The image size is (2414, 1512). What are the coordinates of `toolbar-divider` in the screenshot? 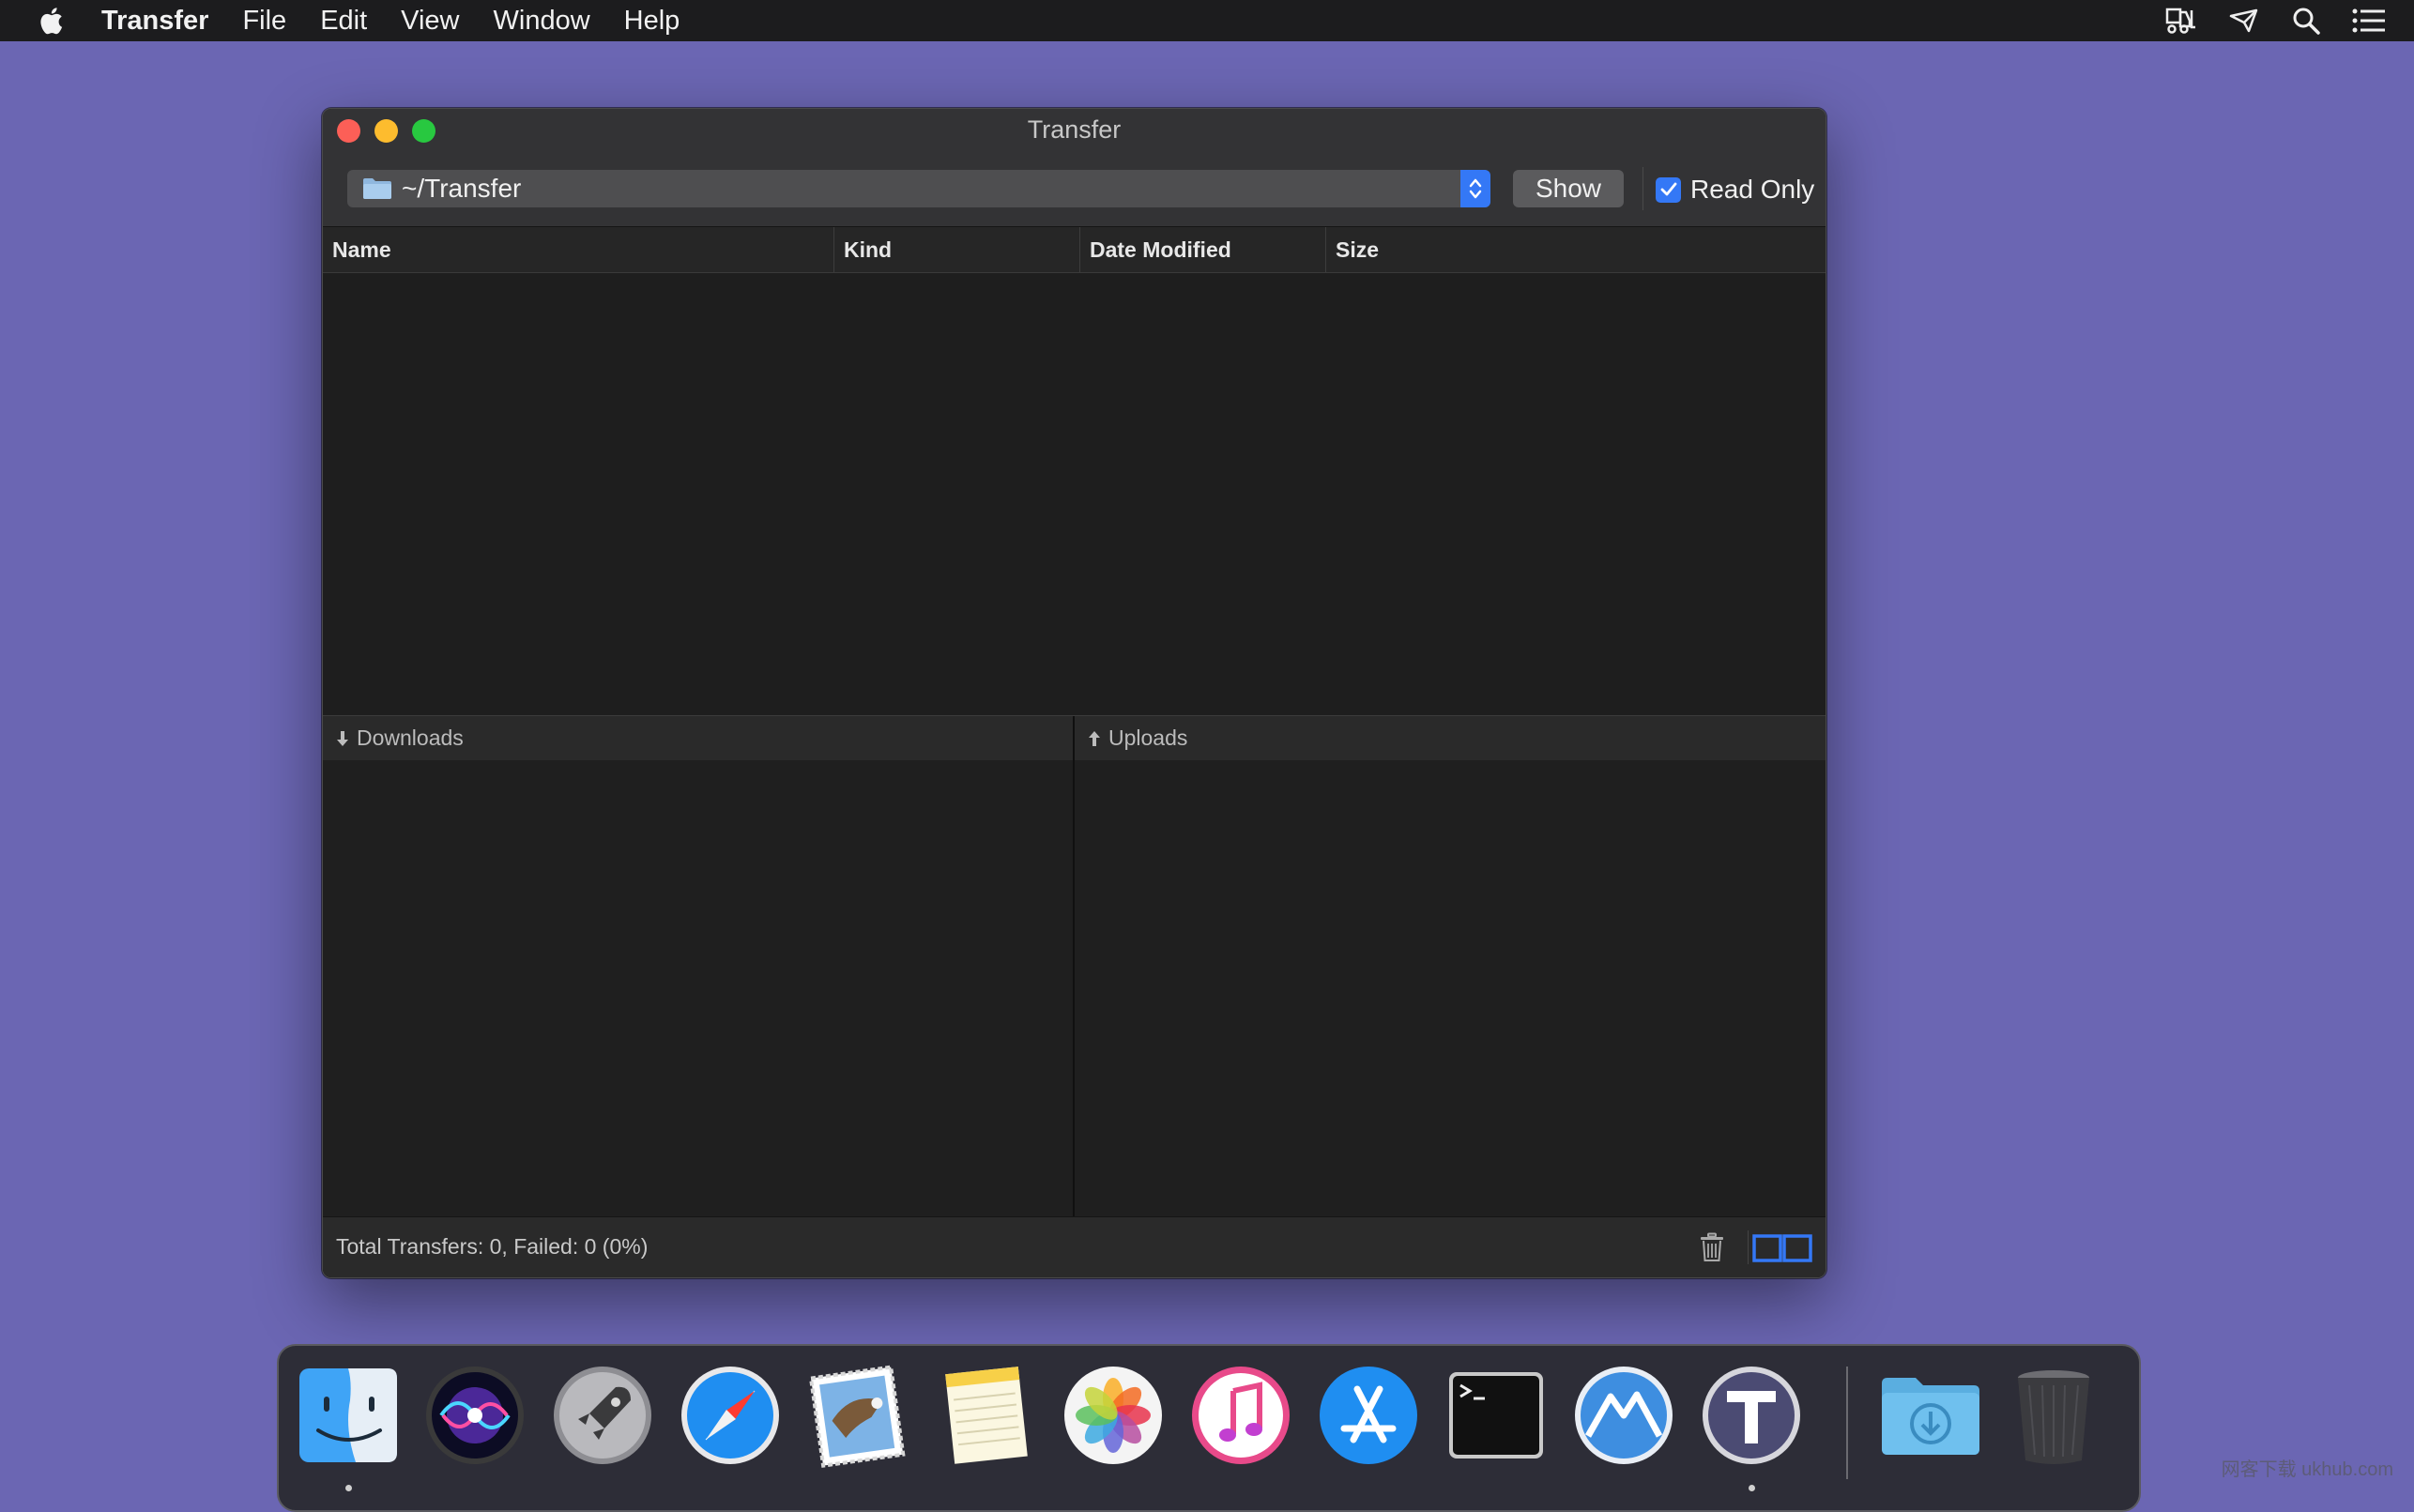 It's located at (1642, 188).